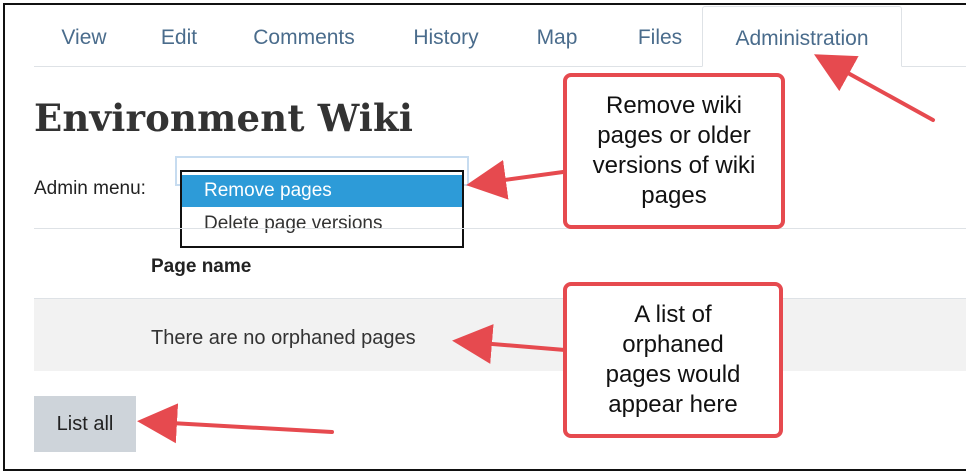 The height and width of the screenshot is (474, 966). What do you see at coordinates (85, 424) in the screenshot?
I see `list-all-button: List all` at bounding box center [85, 424].